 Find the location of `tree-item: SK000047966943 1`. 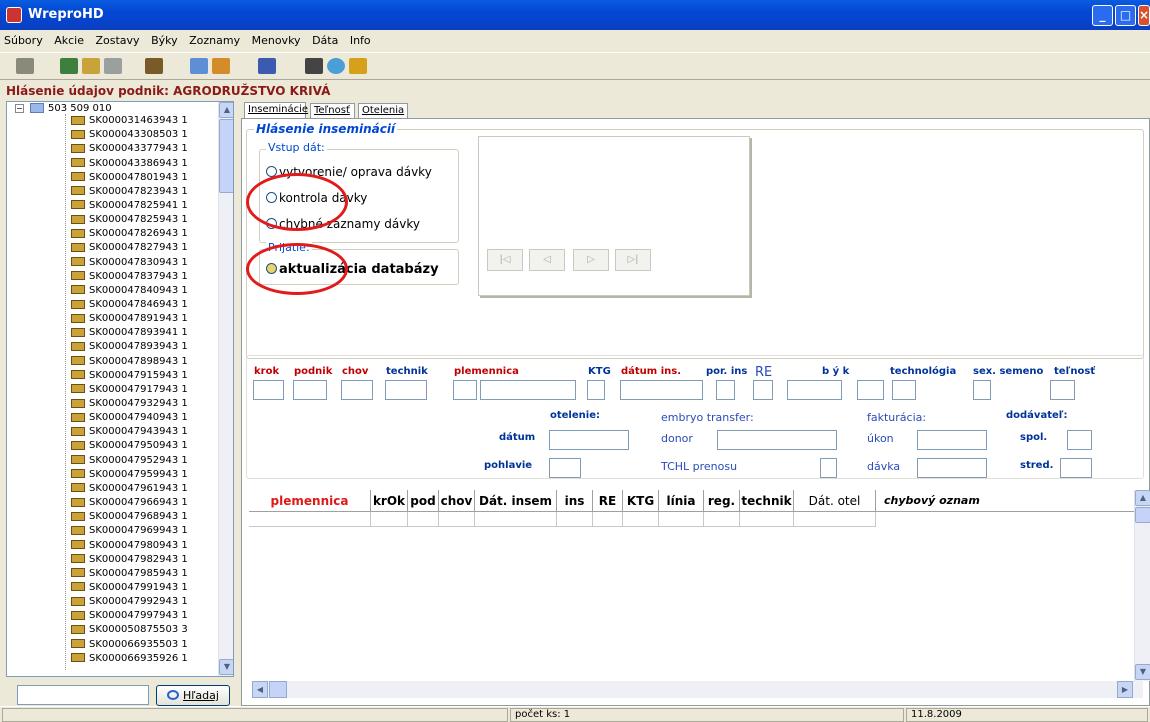

tree-item: SK000047966943 1 is located at coordinates (129, 503).